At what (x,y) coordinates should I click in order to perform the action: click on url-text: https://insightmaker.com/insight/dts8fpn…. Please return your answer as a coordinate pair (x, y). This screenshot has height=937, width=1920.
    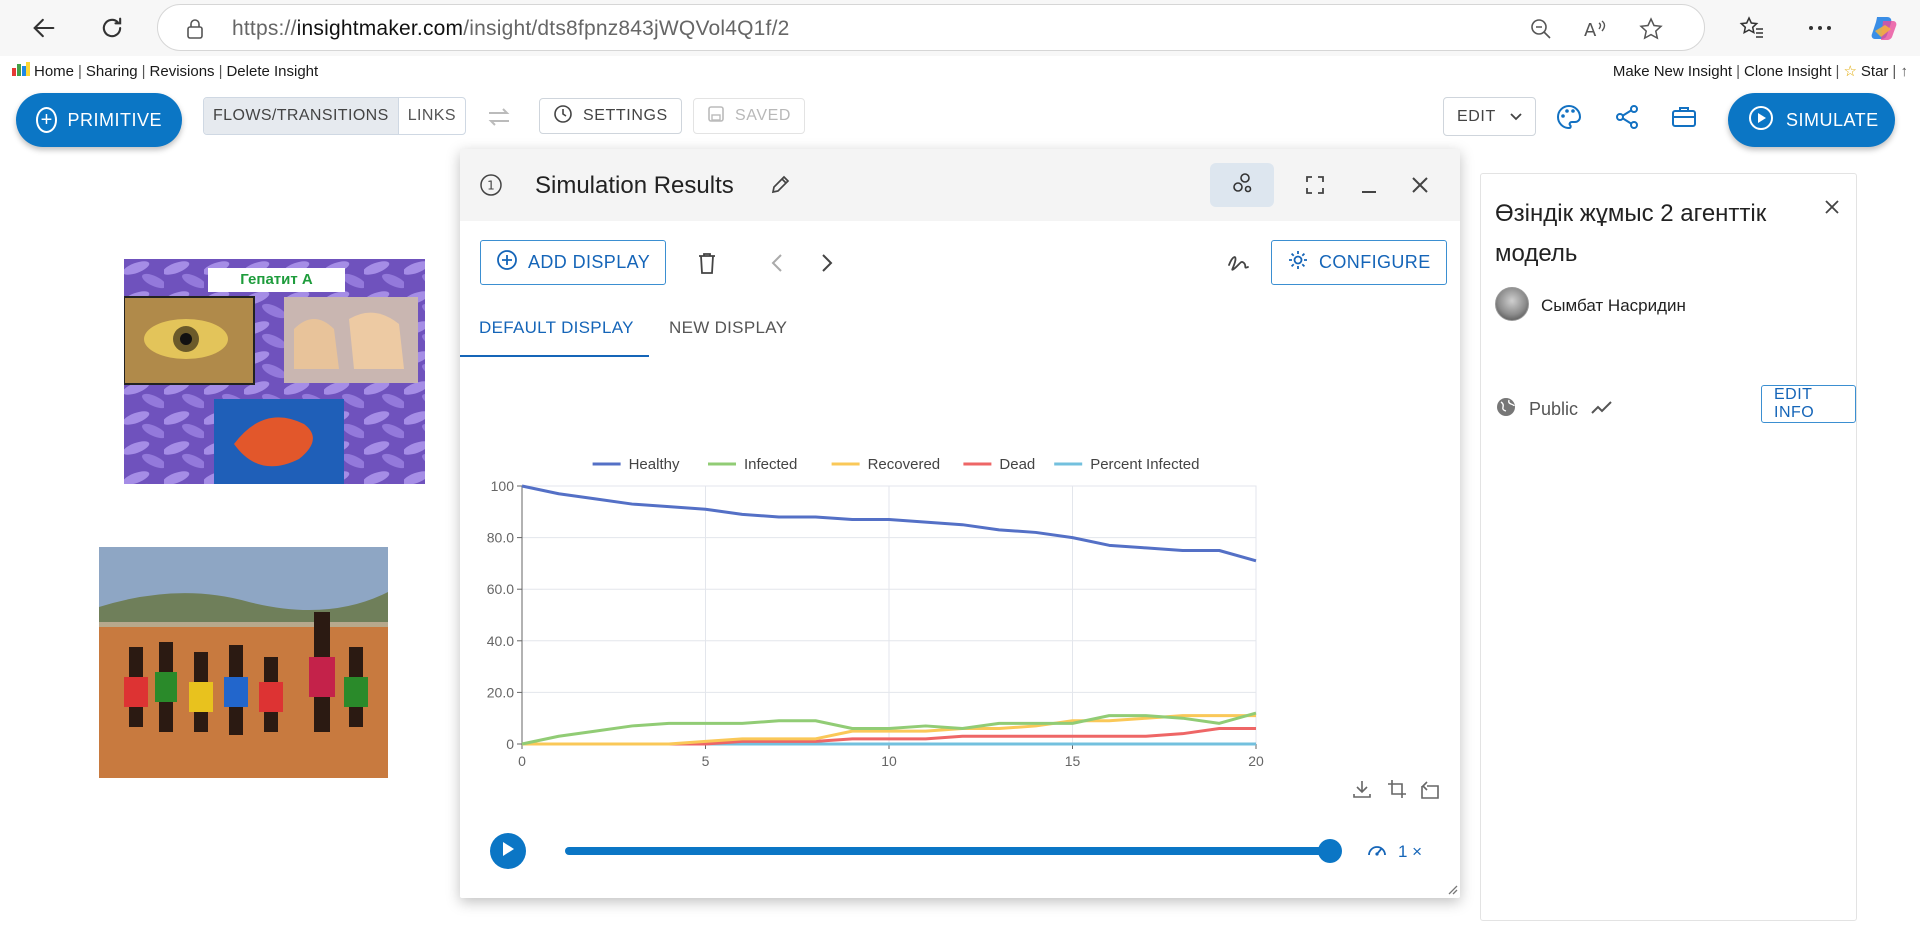
    Looking at the image, I should click on (511, 29).